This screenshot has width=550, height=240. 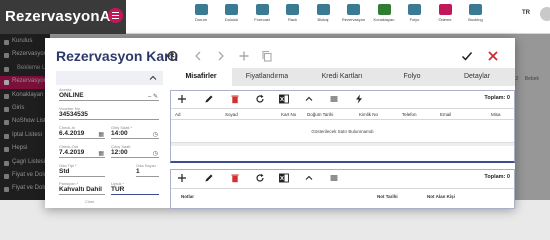 What do you see at coordinates (497, 177) in the screenshot?
I see `notes-count: Toplam: 0` at bounding box center [497, 177].